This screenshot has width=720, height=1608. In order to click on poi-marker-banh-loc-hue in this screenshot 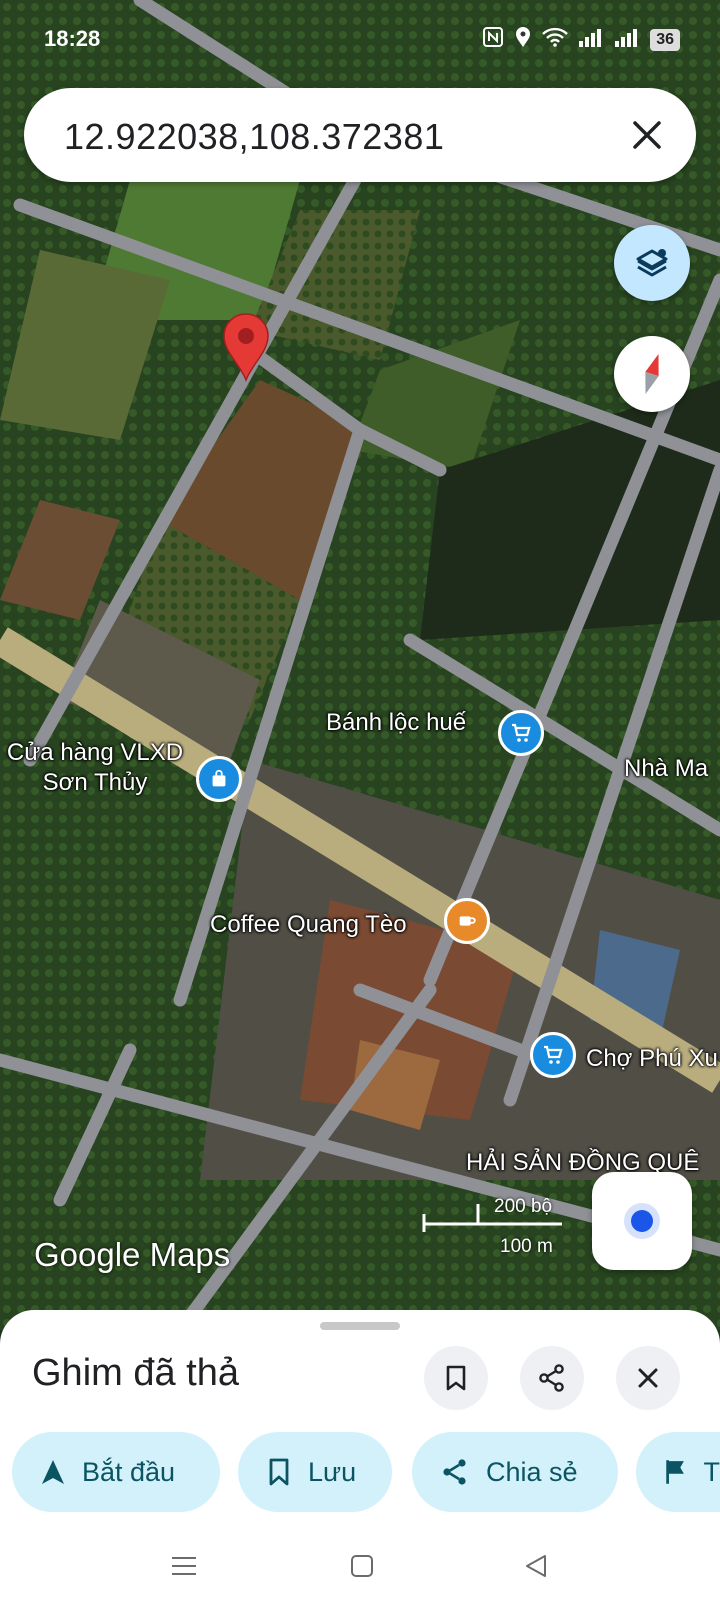, I will do `click(521, 733)`.